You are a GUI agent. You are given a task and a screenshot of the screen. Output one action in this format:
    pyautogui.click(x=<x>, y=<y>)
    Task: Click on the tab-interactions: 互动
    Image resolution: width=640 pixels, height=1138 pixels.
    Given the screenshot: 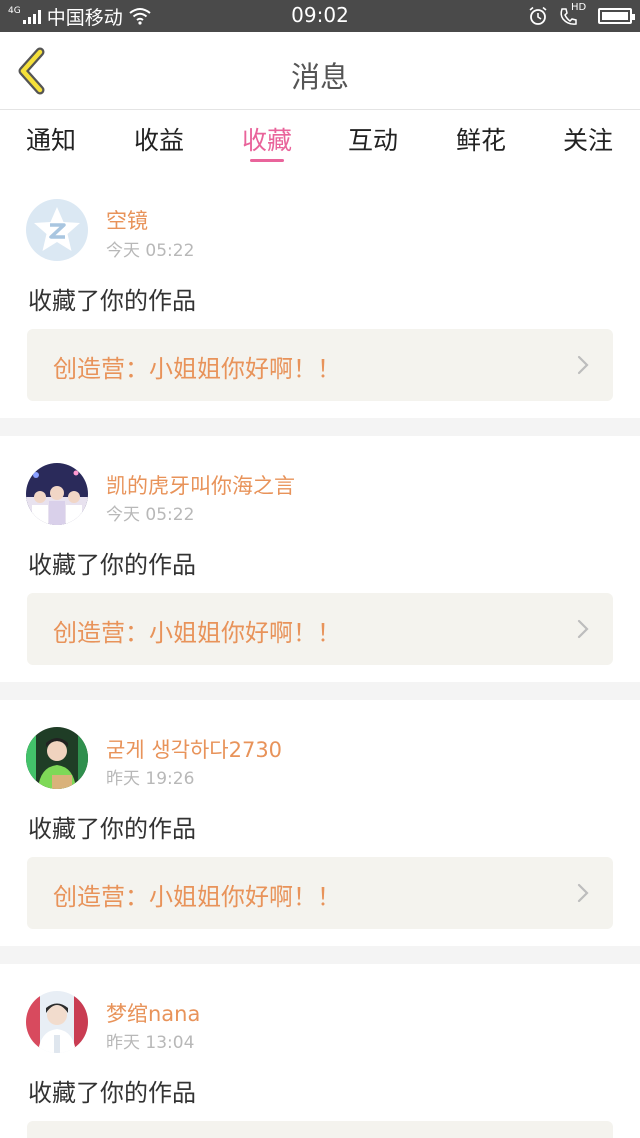 What is the action you would take?
    pyautogui.click(x=373, y=139)
    